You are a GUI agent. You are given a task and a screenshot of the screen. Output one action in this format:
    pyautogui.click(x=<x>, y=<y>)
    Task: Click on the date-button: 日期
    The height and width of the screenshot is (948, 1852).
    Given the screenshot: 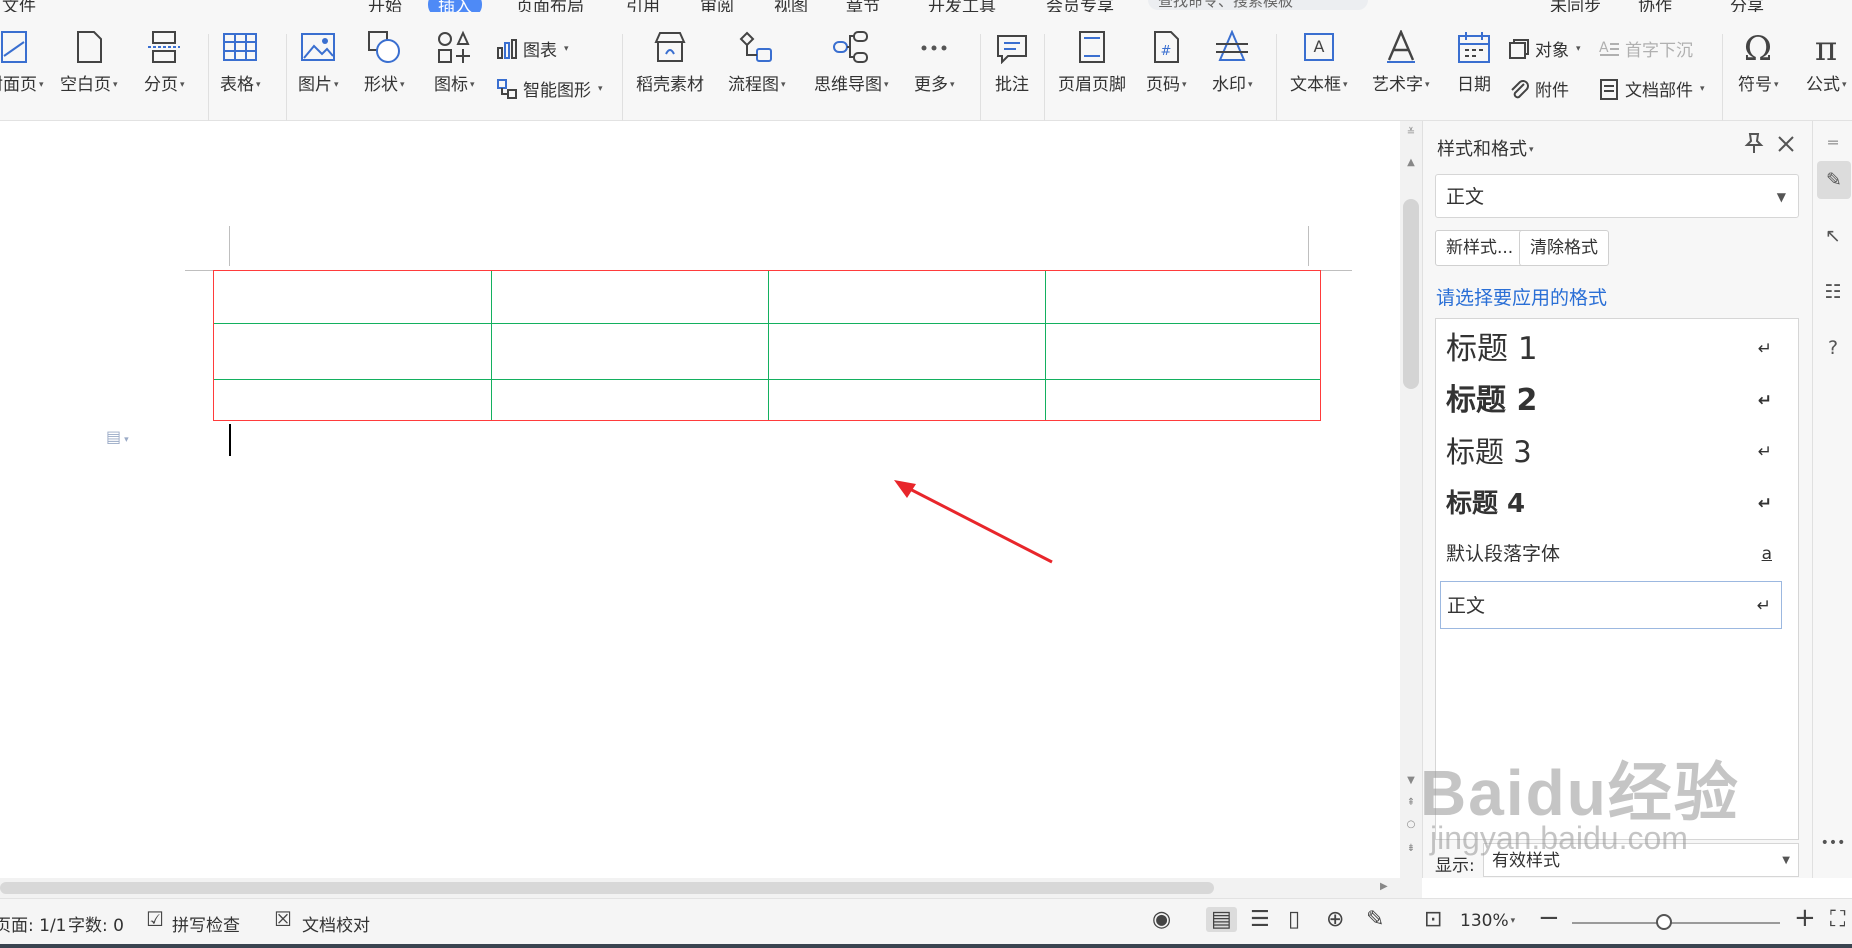 What is the action you would take?
    pyautogui.click(x=1474, y=62)
    